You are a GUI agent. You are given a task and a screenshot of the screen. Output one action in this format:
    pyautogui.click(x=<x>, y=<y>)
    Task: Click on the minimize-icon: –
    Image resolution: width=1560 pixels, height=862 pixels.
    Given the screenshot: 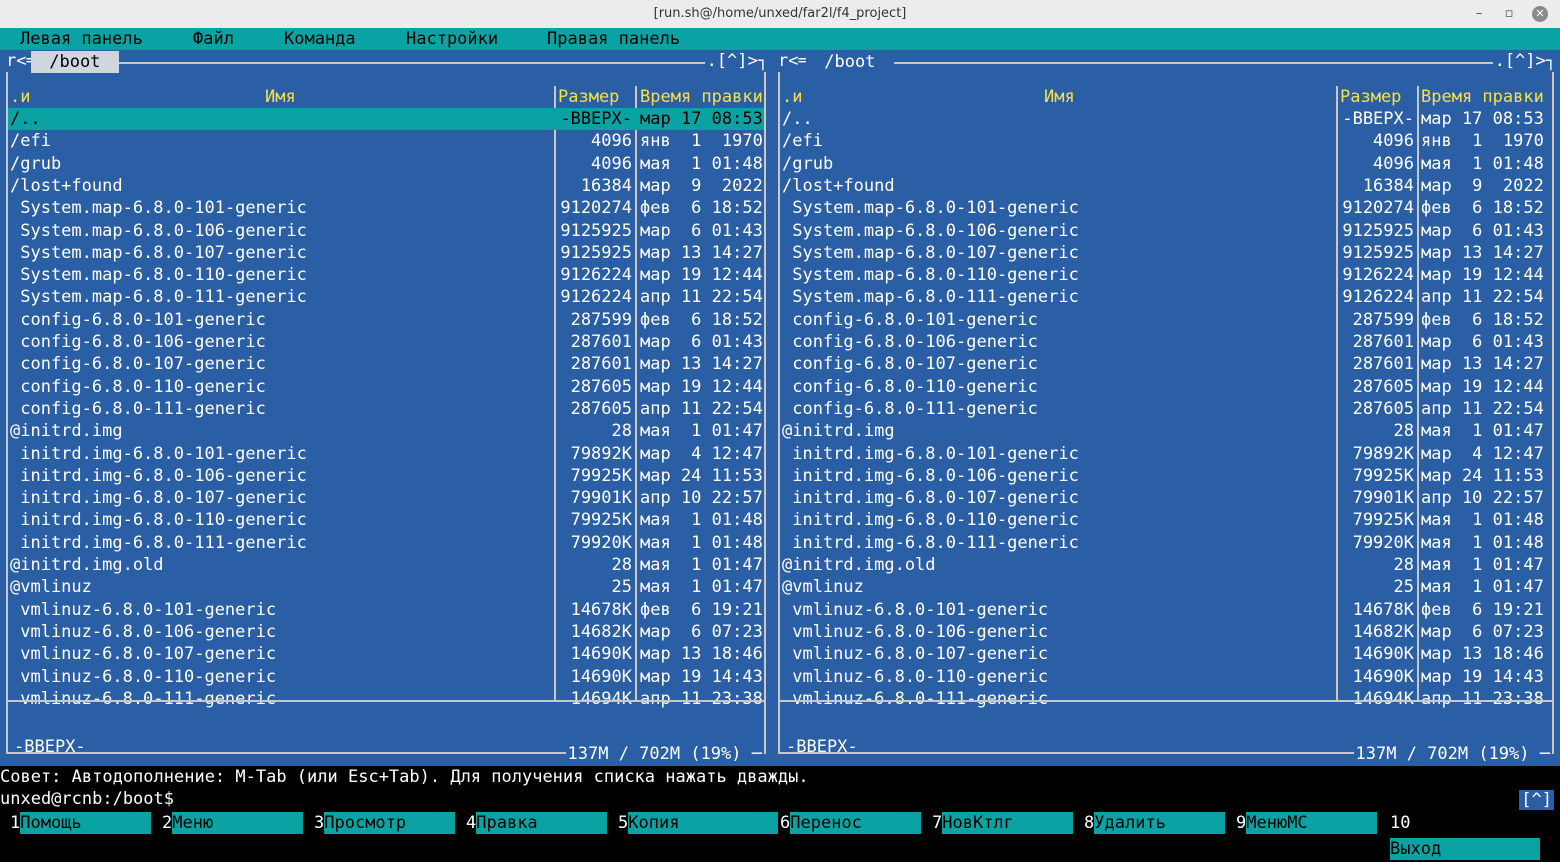 What is the action you would take?
    pyautogui.click(x=1479, y=14)
    